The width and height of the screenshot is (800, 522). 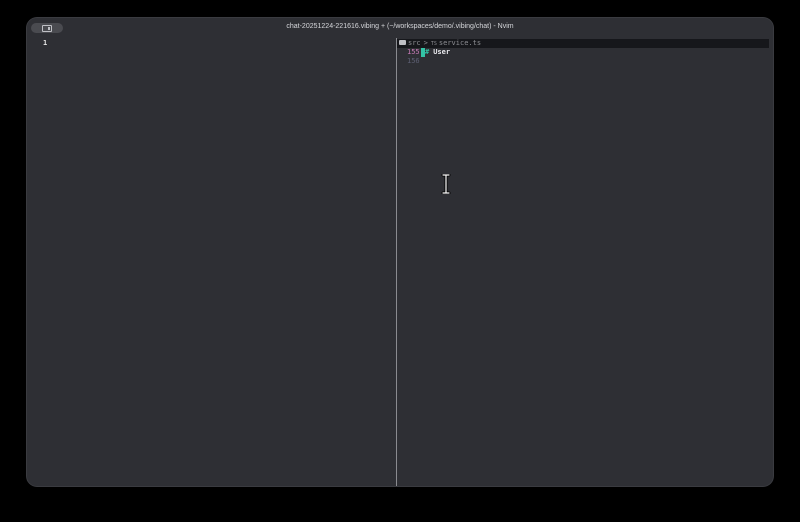 What do you see at coordinates (45, 43) in the screenshot?
I see `line-number: 1` at bounding box center [45, 43].